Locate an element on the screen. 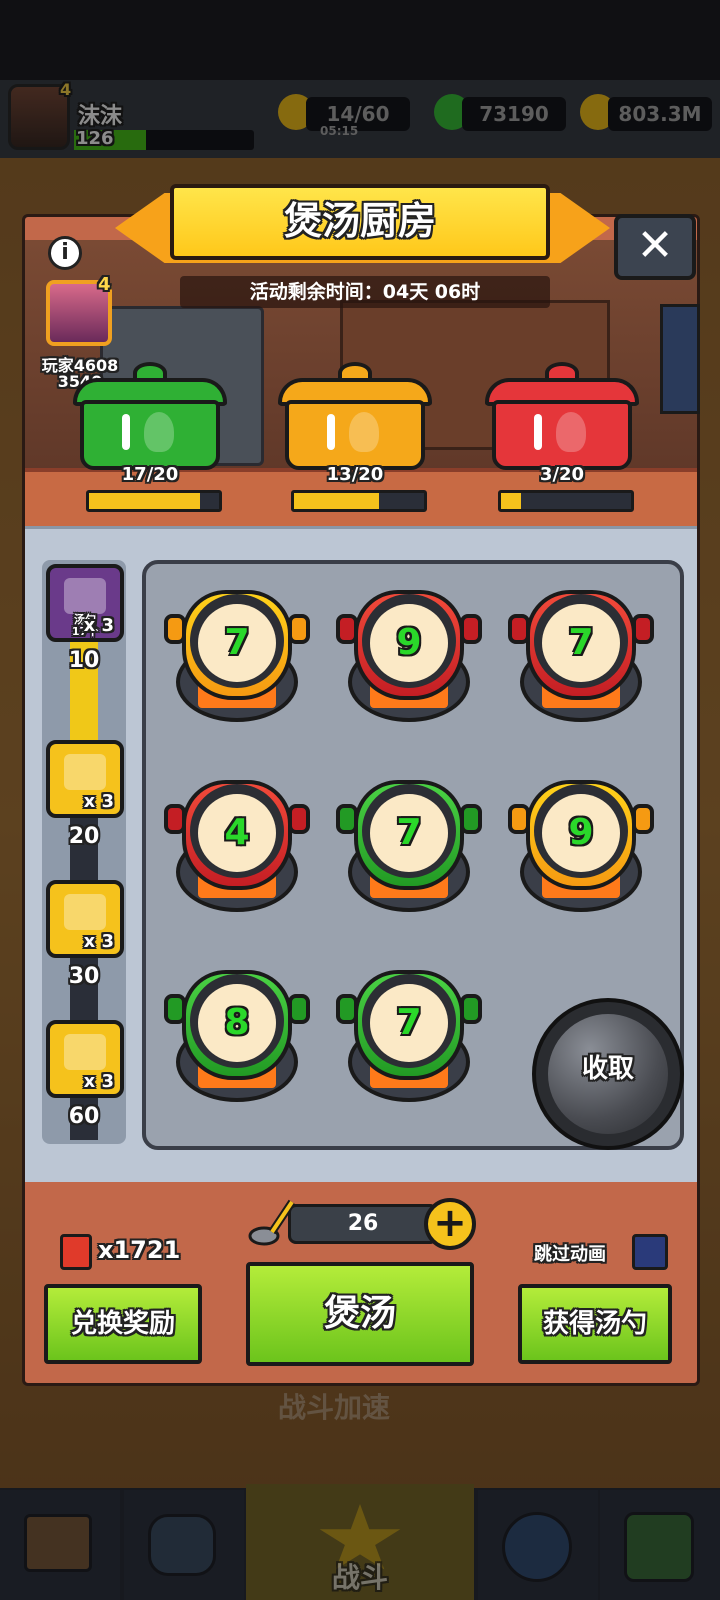 The height and width of the screenshot is (1600, 720). reward-box: 汤勺 17个 x 3 is located at coordinates (85, 603).